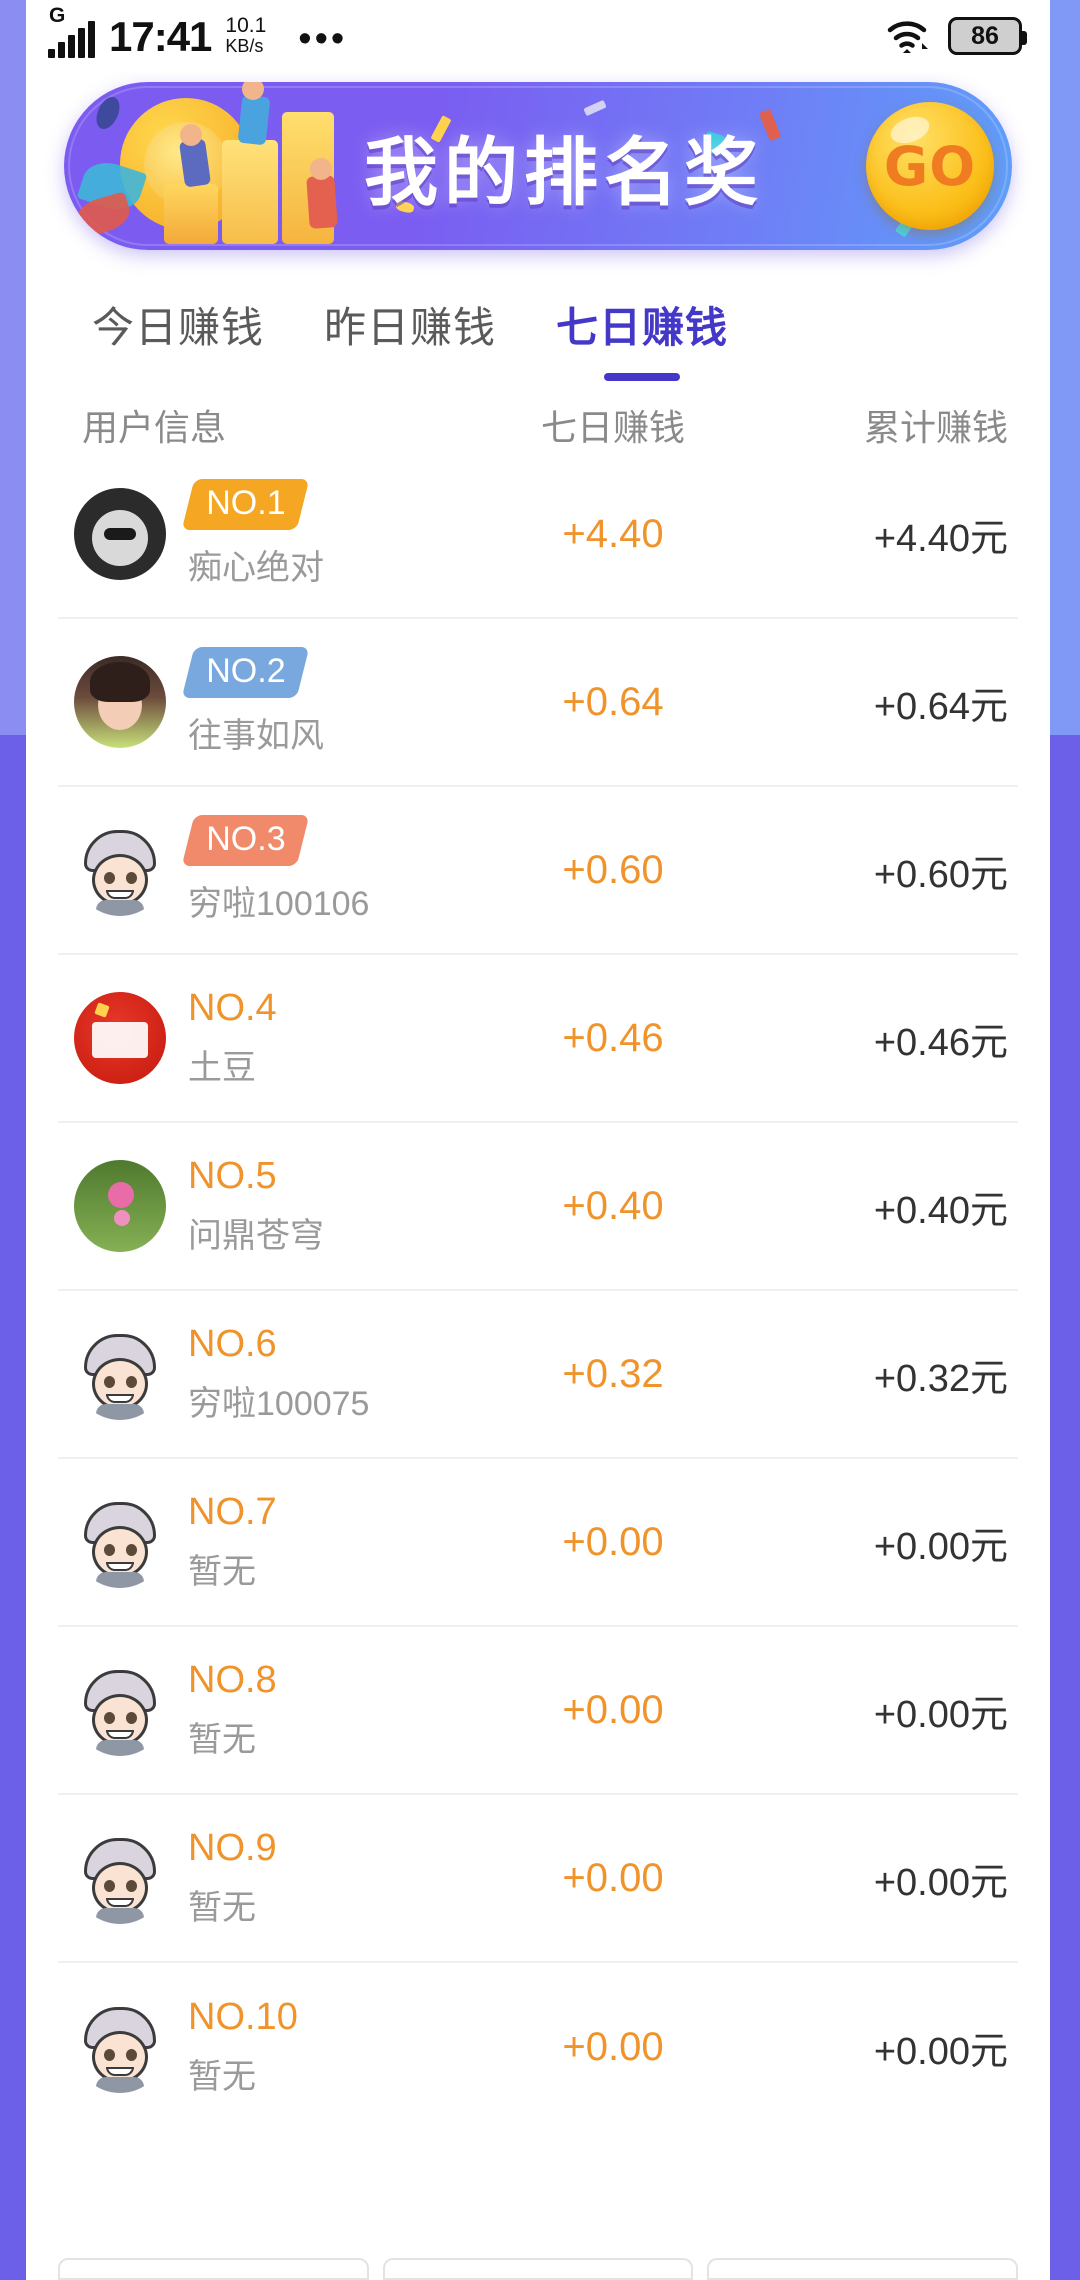 This screenshot has width=1080, height=2280. I want to click on tab-seven-days: 七日赚钱, so click(642, 339).